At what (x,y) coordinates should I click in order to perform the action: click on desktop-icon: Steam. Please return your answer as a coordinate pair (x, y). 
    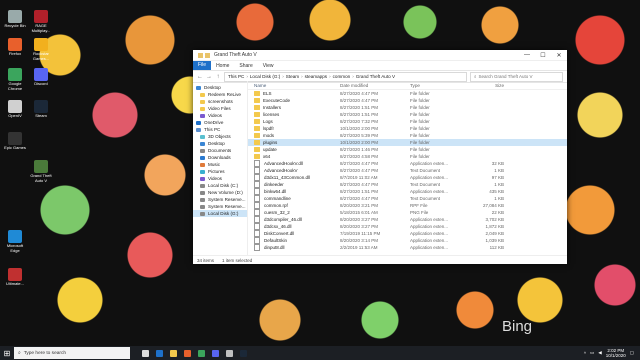
    Looking at the image, I should click on (41, 109).